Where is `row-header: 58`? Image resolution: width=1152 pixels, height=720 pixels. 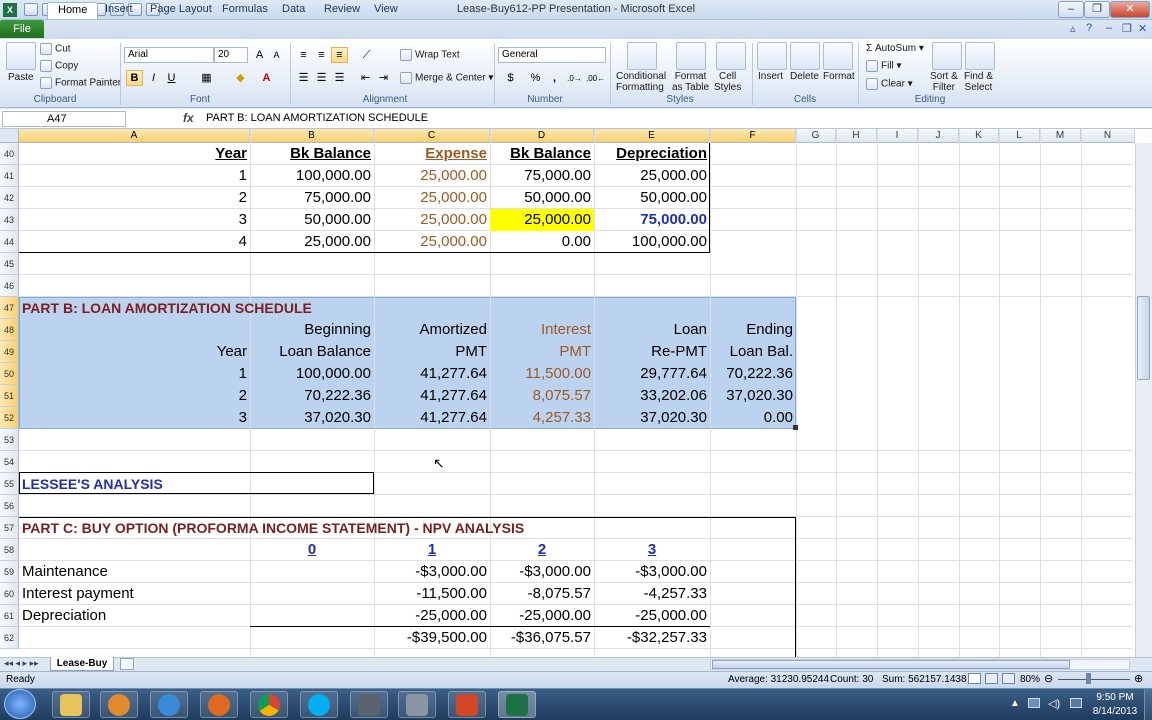 row-header: 58 is located at coordinates (9, 550).